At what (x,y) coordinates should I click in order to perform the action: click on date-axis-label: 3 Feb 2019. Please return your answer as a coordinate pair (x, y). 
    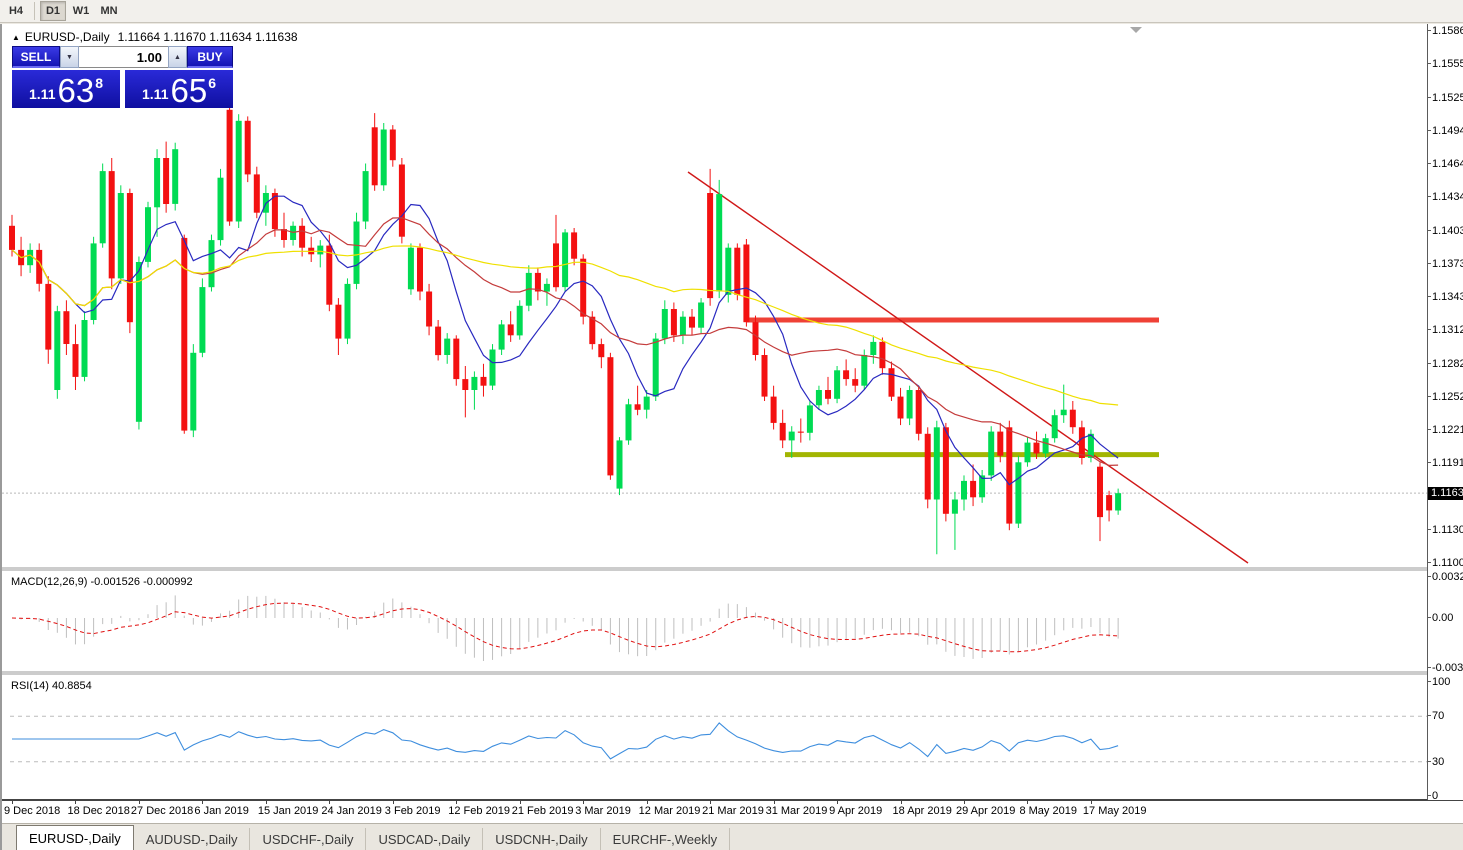
    Looking at the image, I should click on (412, 811).